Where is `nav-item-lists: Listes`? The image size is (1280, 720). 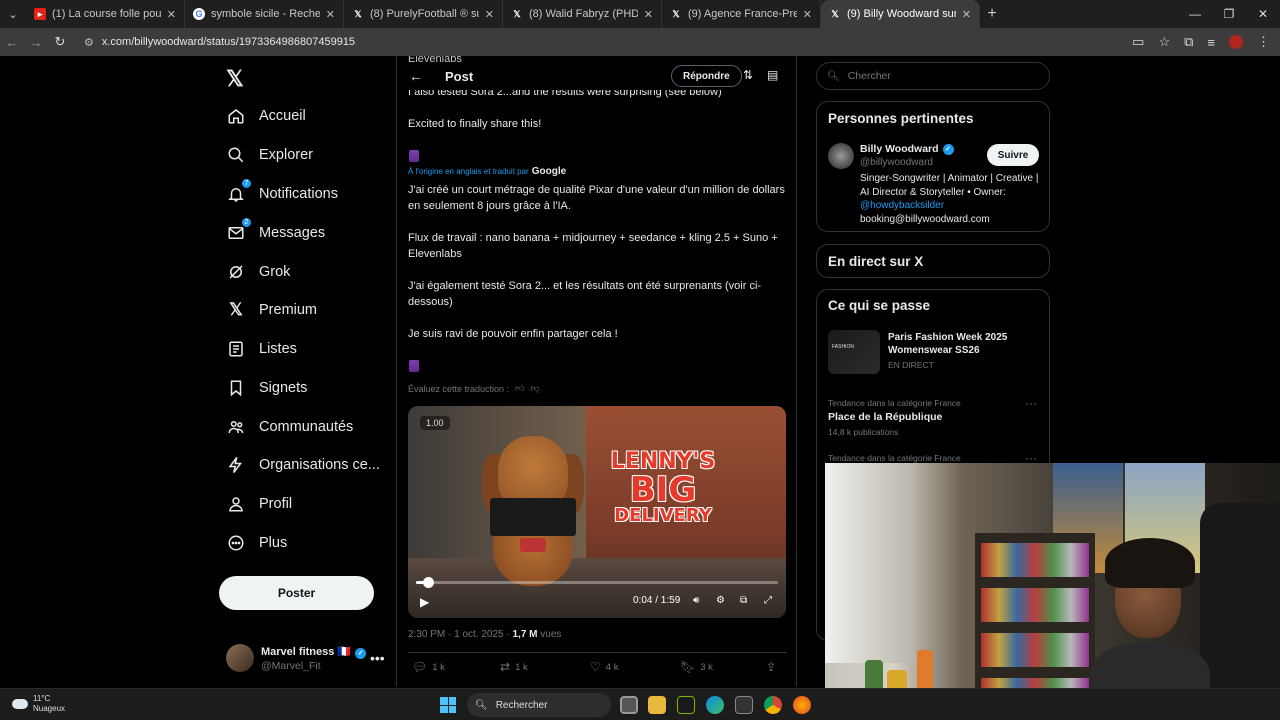
nav-item-lists: Listes is located at coordinates (261, 349).